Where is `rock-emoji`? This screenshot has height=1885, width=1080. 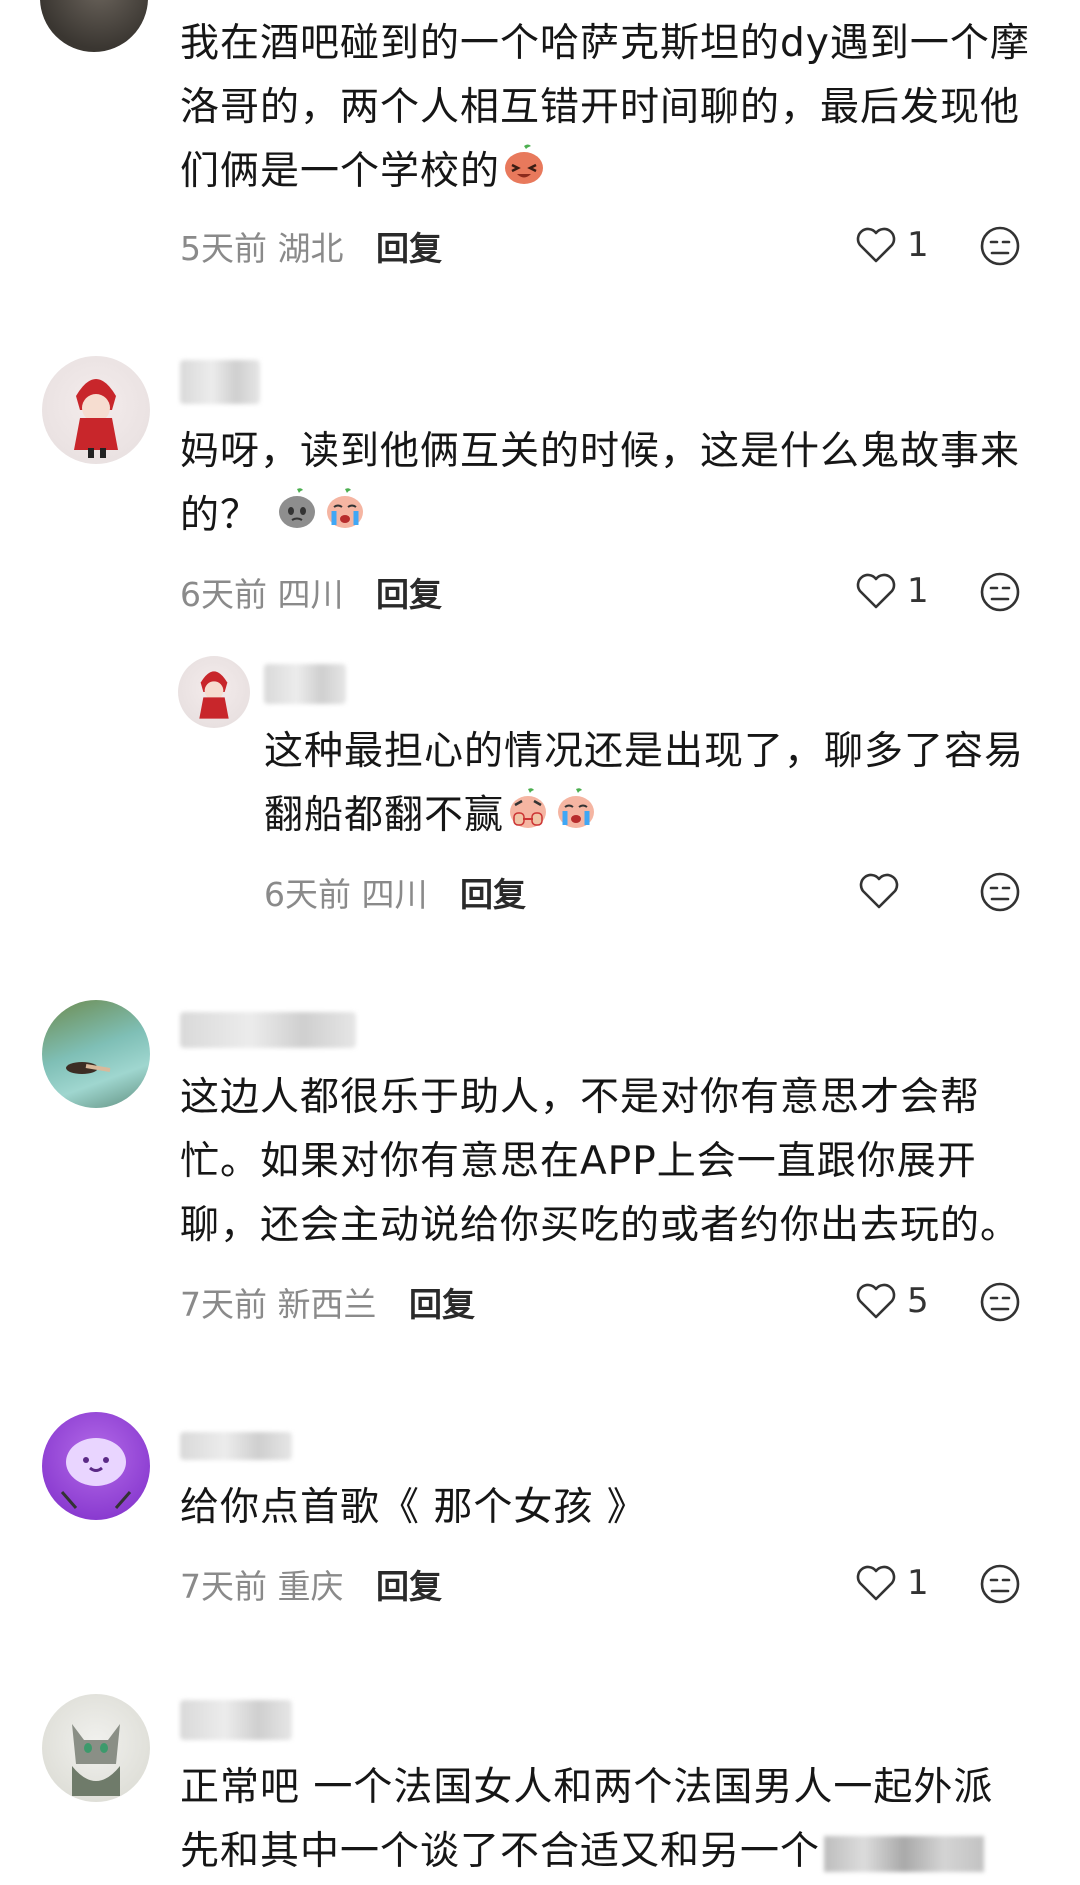 rock-emoji is located at coordinates (297, 518).